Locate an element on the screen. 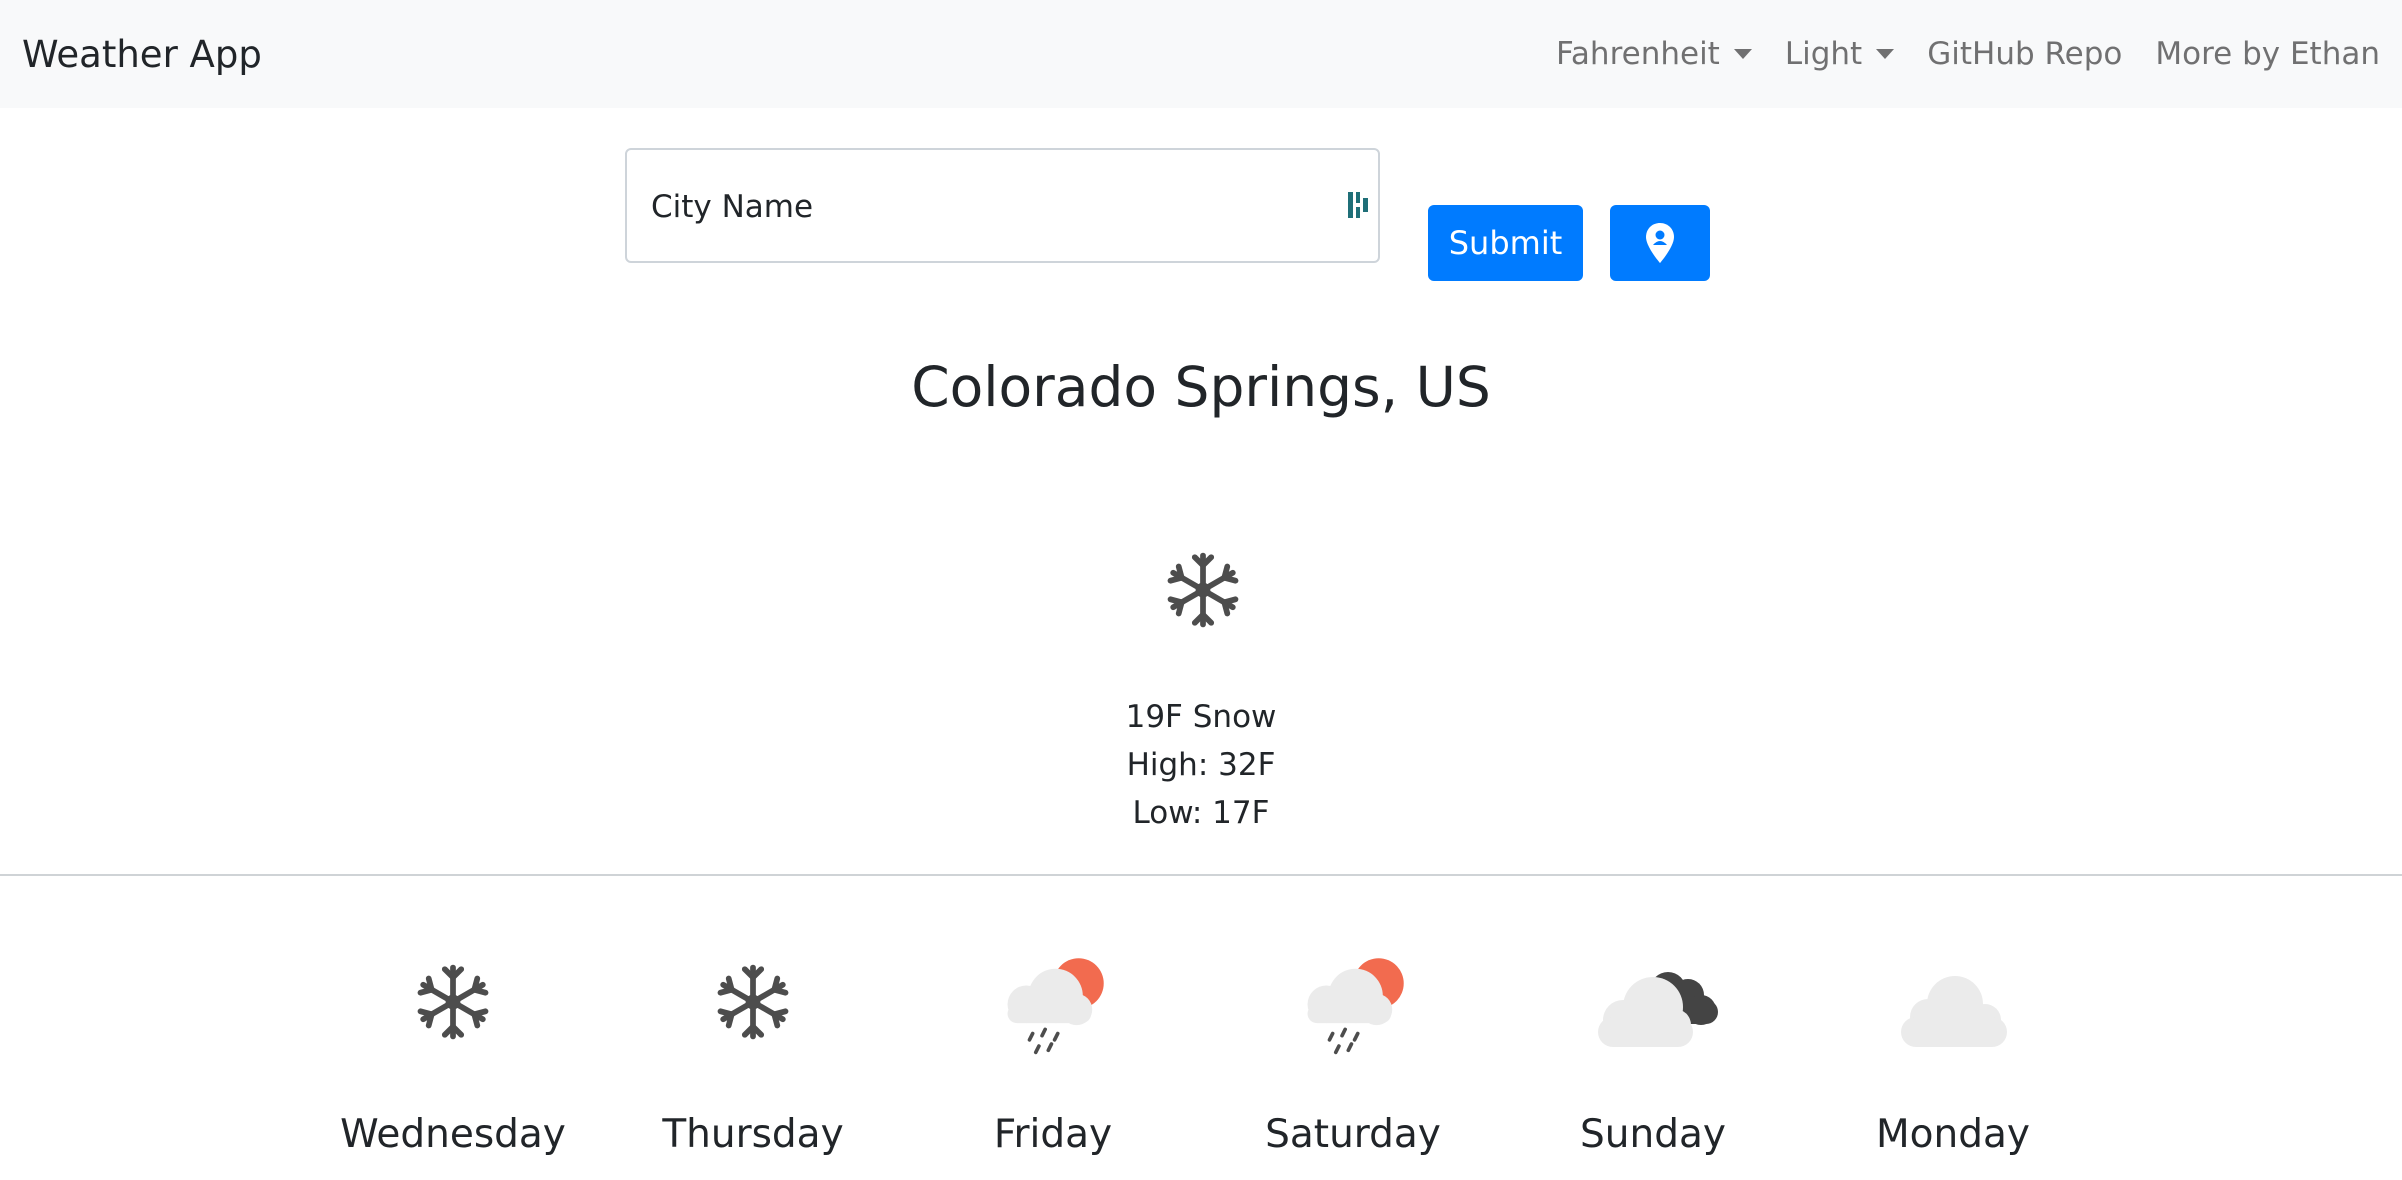 The height and width of the screenshot is (1180, 2402). cloud-icon is located at coordinates (1954, 1011).